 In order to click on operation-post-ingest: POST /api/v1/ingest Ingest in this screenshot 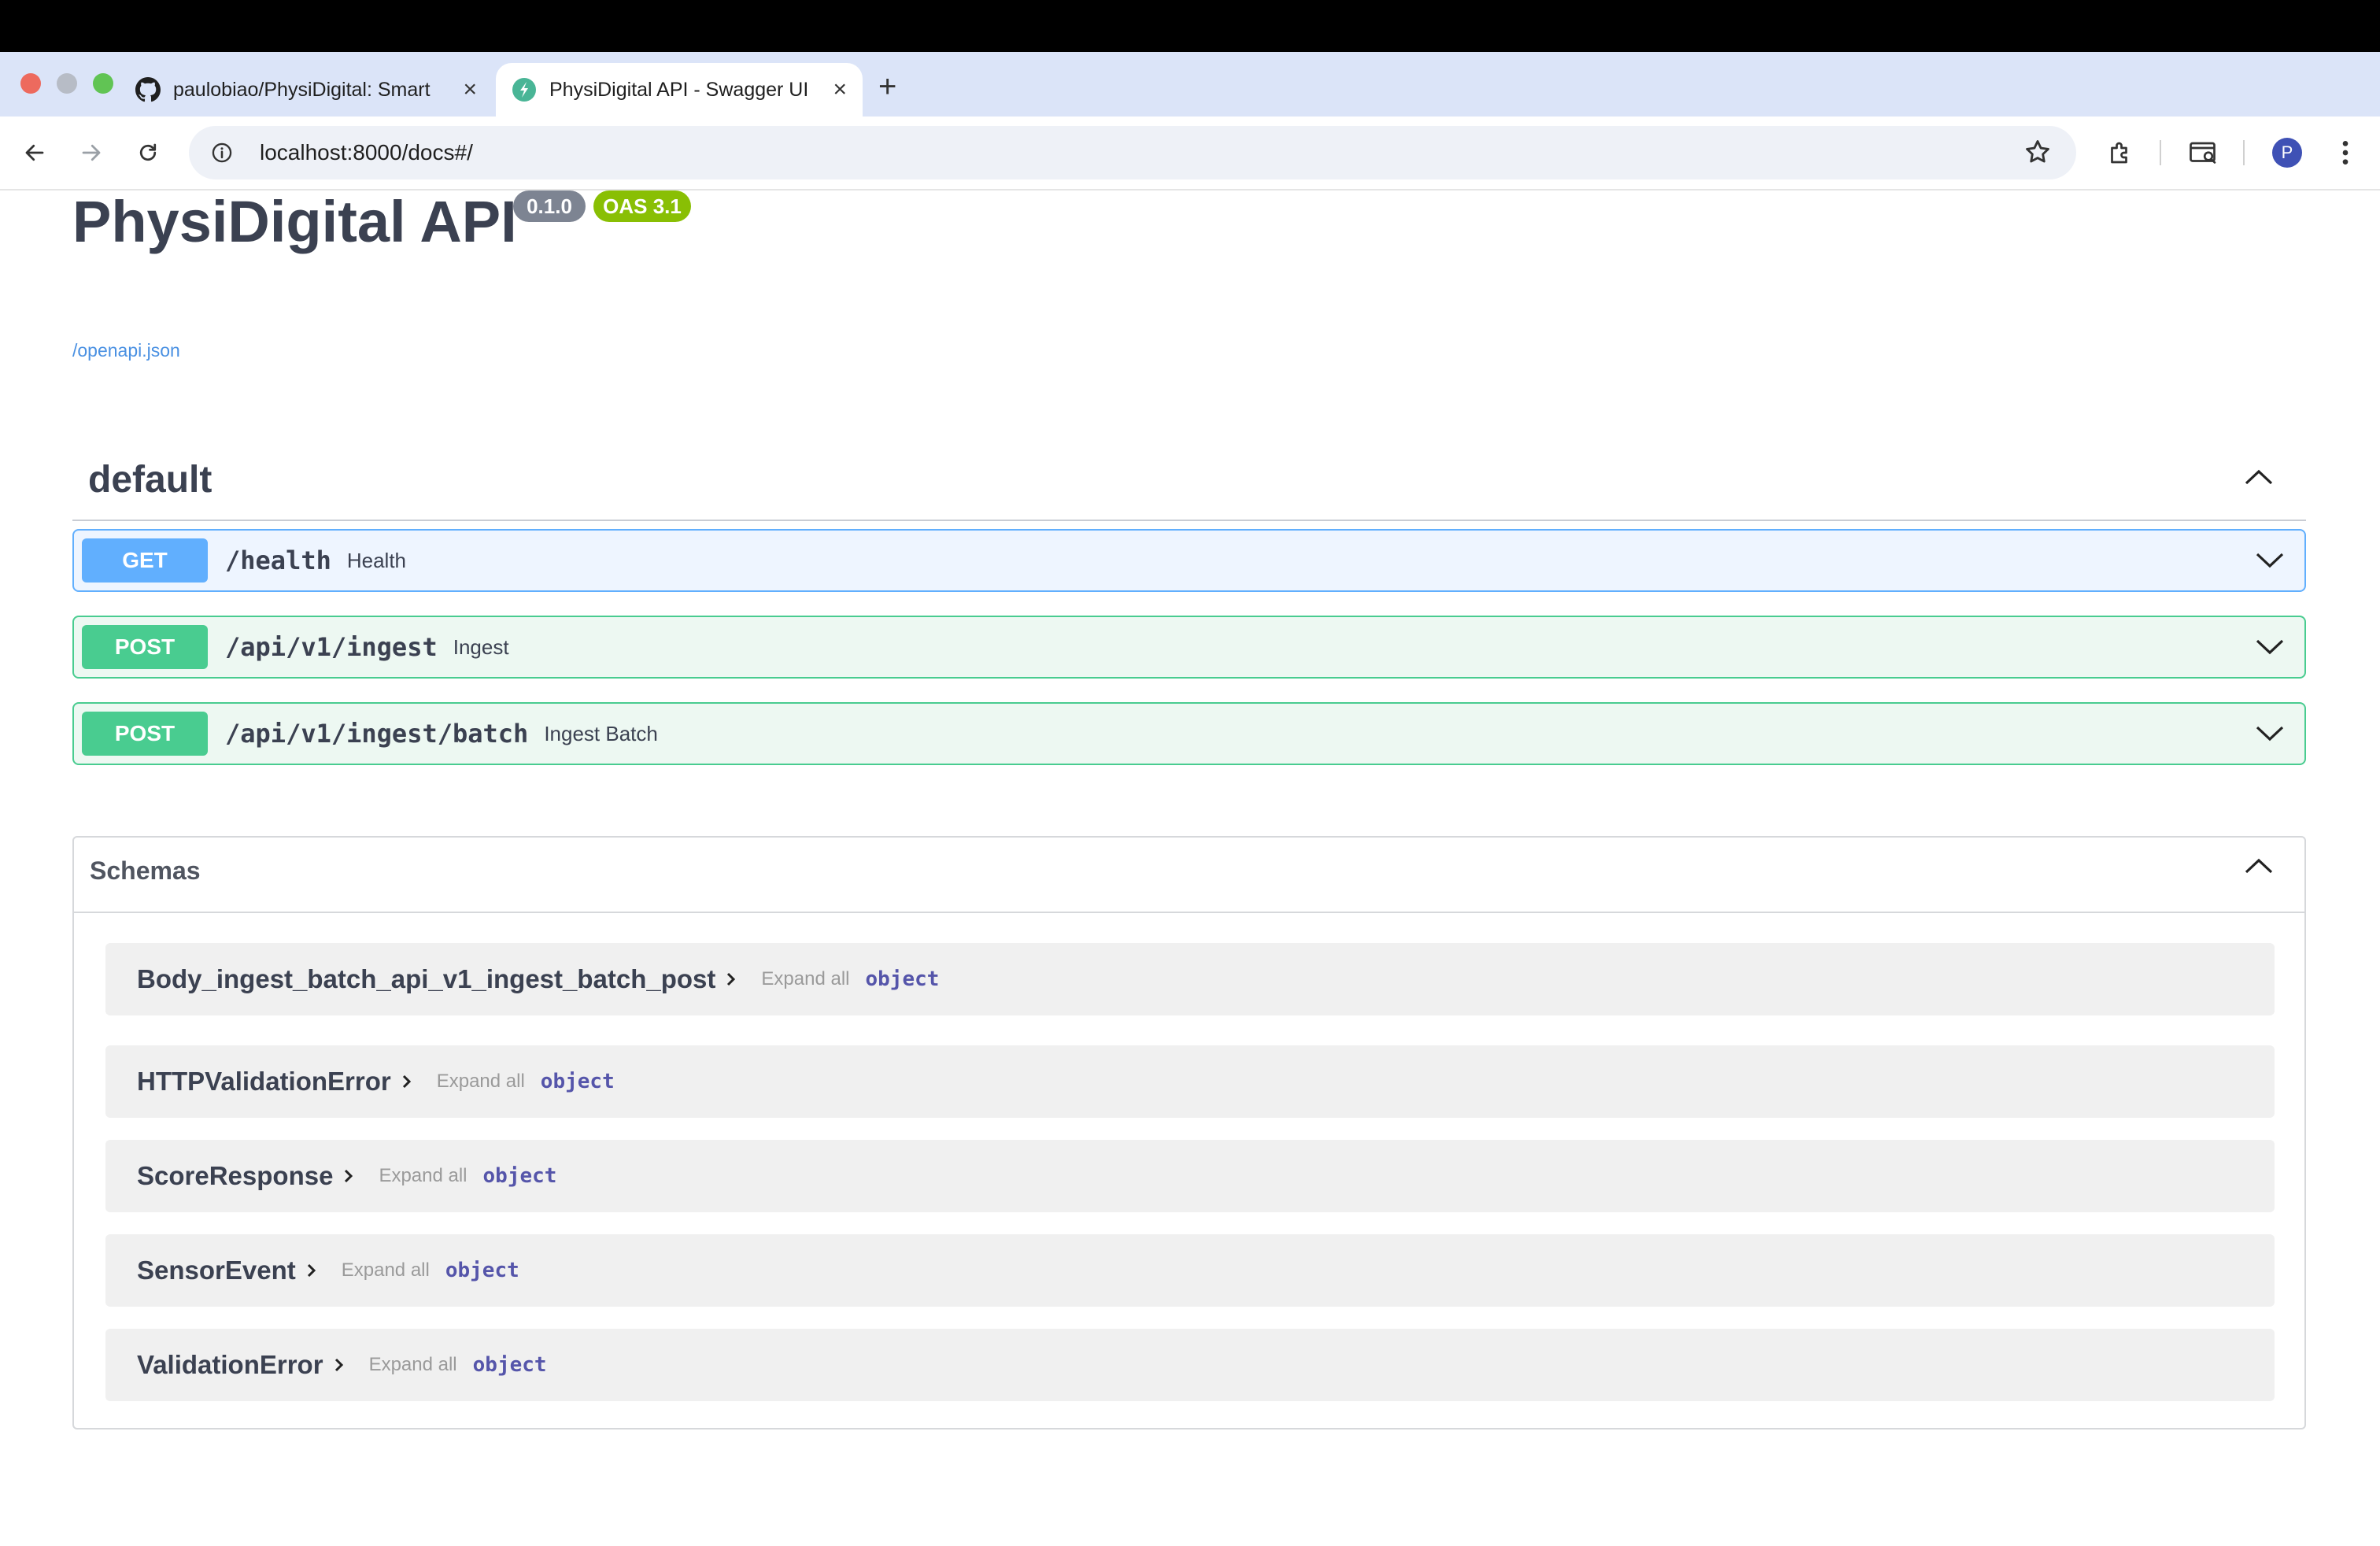, I will do `click(1189, 648)`.